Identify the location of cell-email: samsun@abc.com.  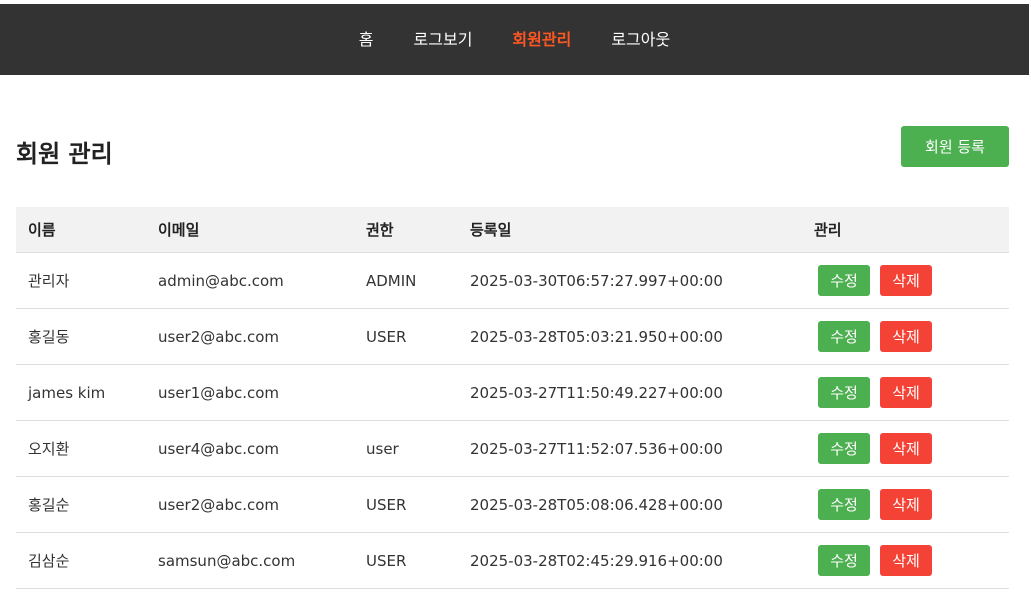
(250, 560).